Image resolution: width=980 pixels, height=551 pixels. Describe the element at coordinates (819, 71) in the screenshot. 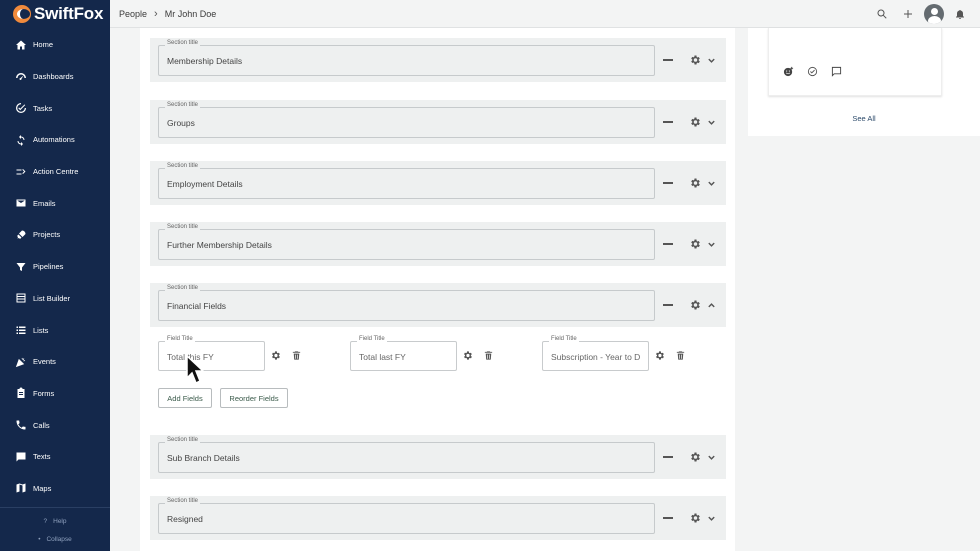

I see `activity-actions` at that location.